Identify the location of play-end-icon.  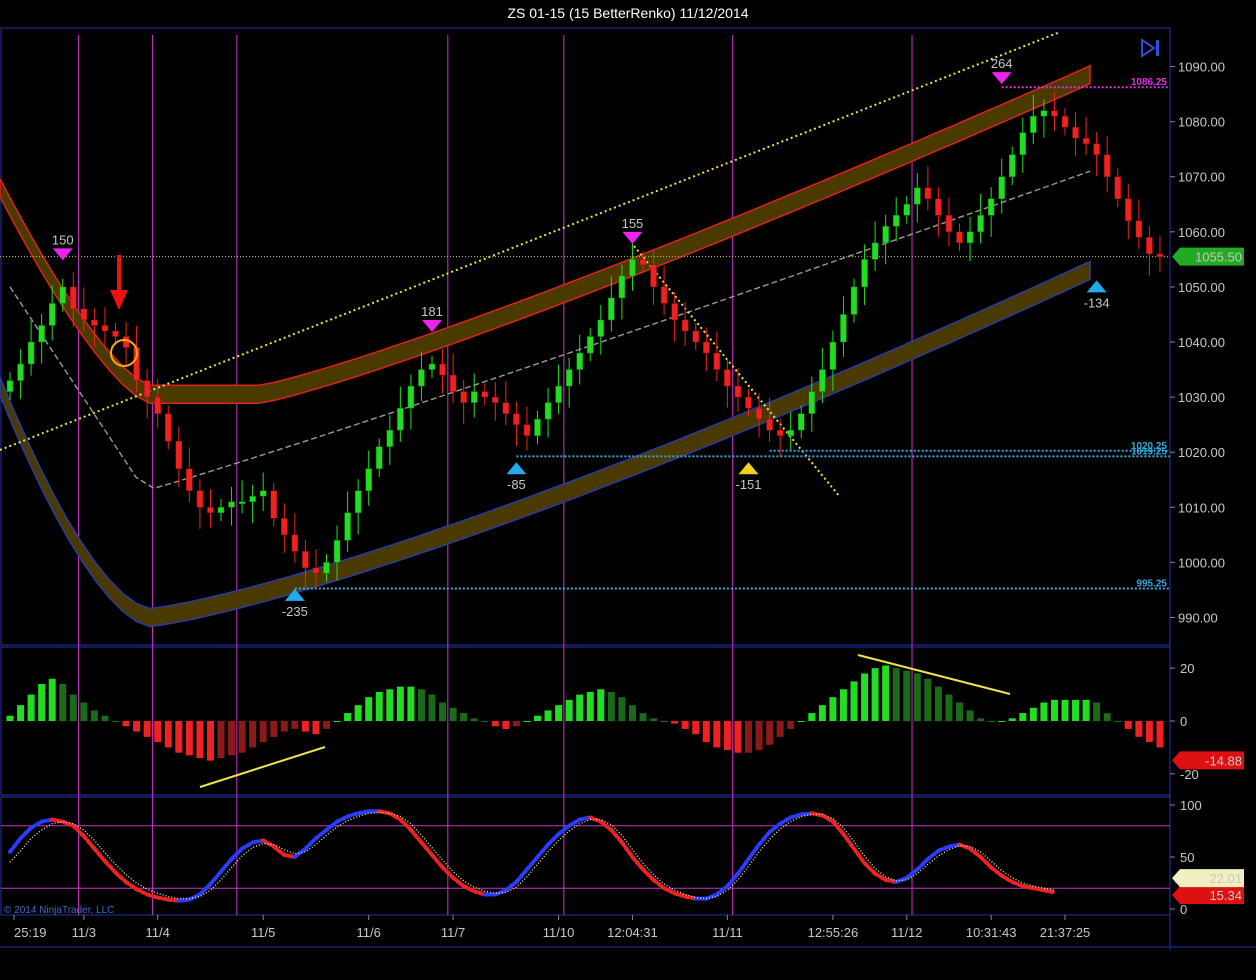
(1150, 48).